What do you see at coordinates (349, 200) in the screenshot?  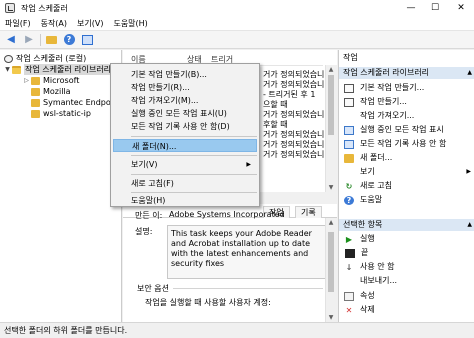 I see `help-icon: ?` at bounding box center [349, 200].